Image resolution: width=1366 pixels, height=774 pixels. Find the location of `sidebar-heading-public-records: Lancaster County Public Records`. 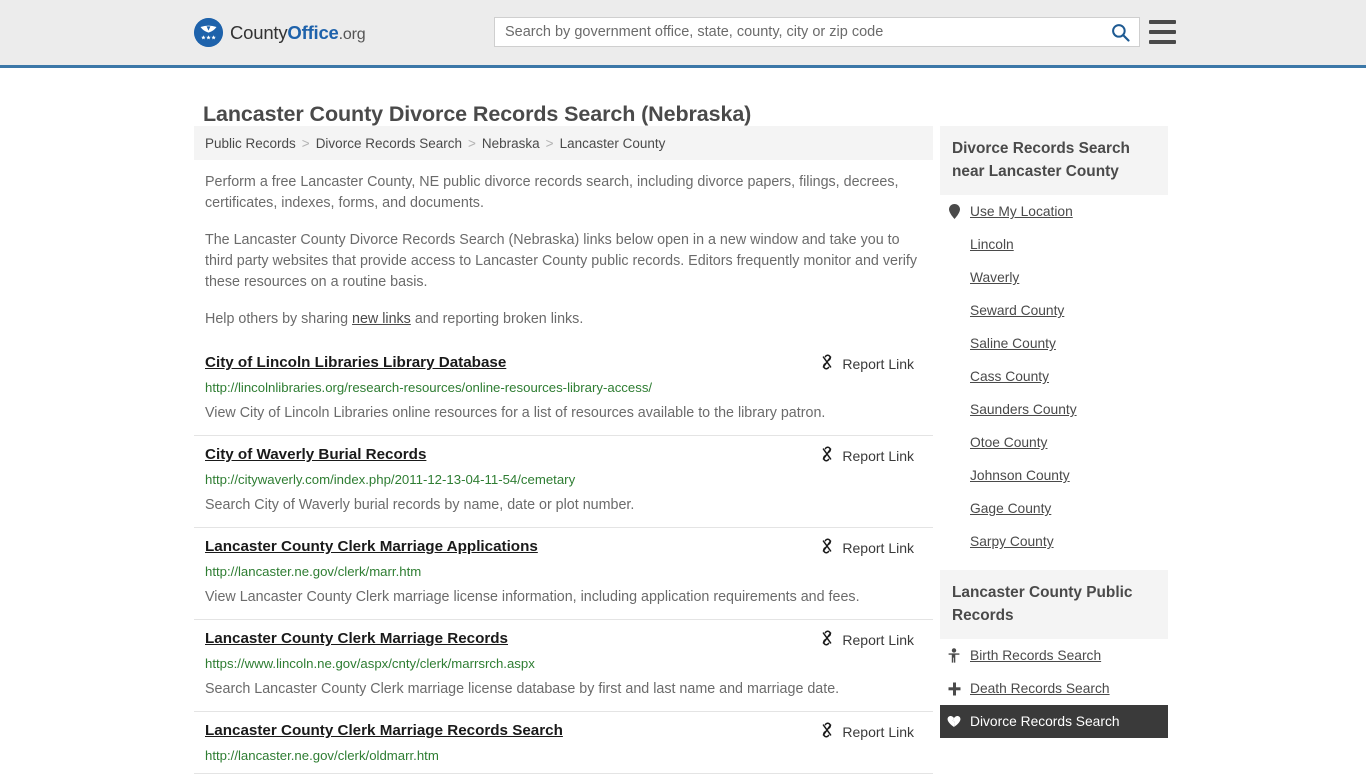

sidebar-heading-public-records: Lancaster County Public Records is located at coordinates (1054, 604).